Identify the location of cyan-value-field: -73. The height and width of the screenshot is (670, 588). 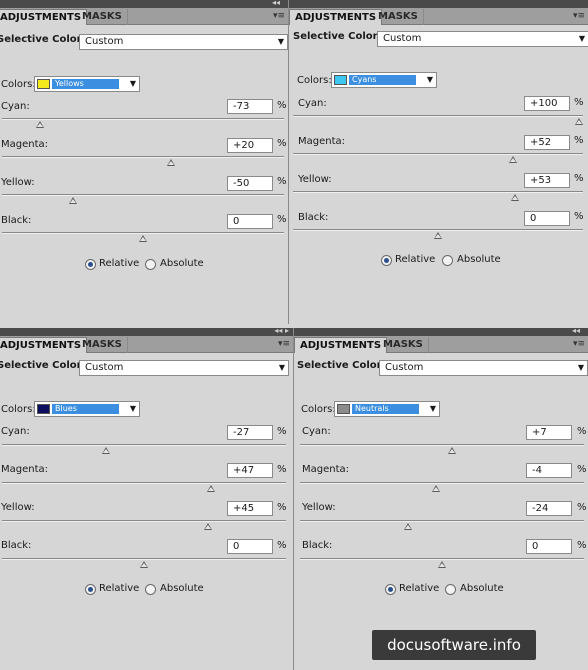
(250, 106).